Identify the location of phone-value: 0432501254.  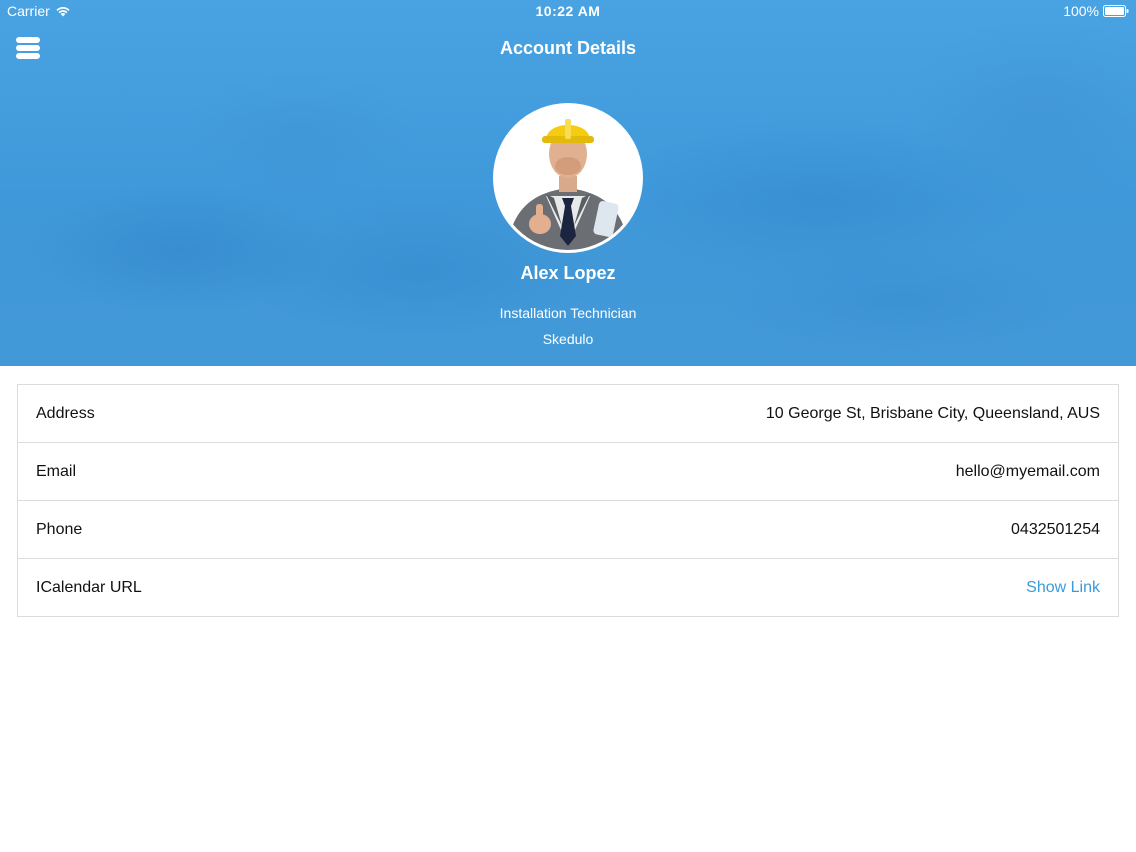
(1055, 529).